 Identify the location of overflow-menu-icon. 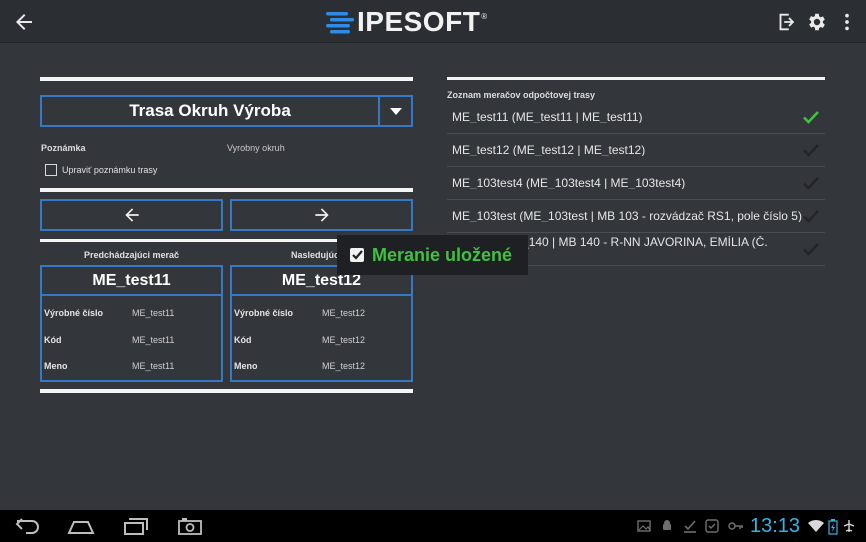
(847, 22).